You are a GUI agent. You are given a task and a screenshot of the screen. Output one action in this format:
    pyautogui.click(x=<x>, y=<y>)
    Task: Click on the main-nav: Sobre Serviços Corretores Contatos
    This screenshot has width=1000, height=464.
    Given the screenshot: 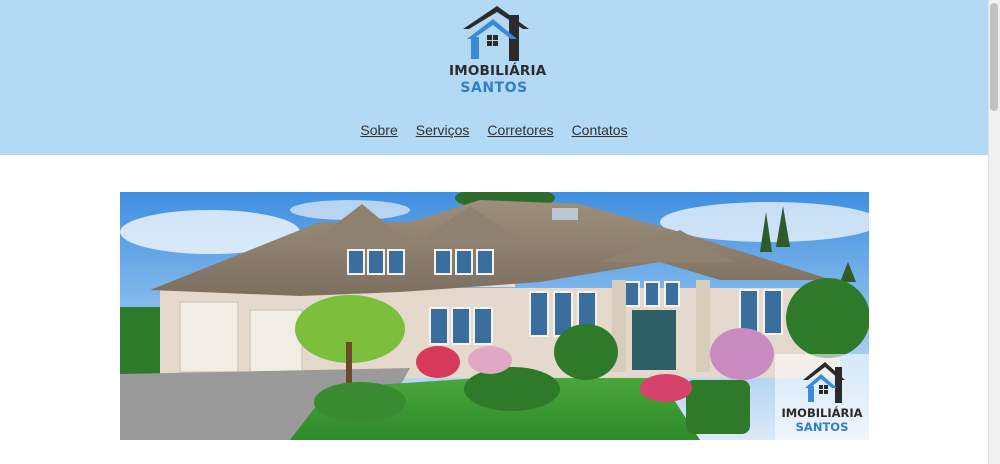 What is the action you would take?
    pyautogui.click(x=494, y=130)
    